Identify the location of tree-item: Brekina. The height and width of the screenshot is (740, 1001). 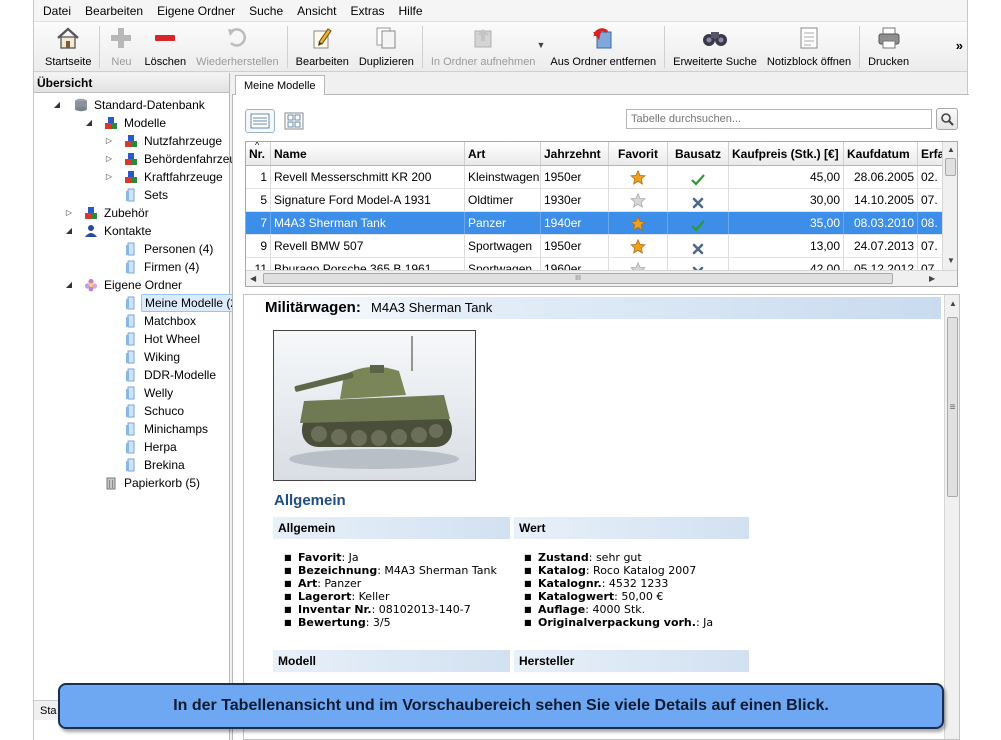
(131, 465).